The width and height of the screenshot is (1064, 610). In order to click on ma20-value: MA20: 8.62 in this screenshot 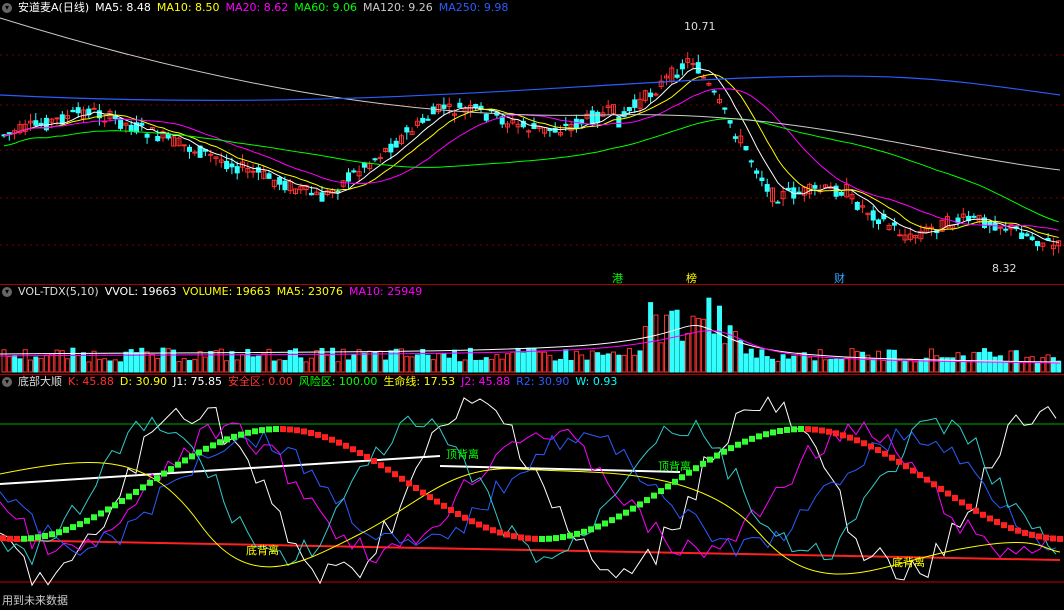, I will do `click(257, 7)`.